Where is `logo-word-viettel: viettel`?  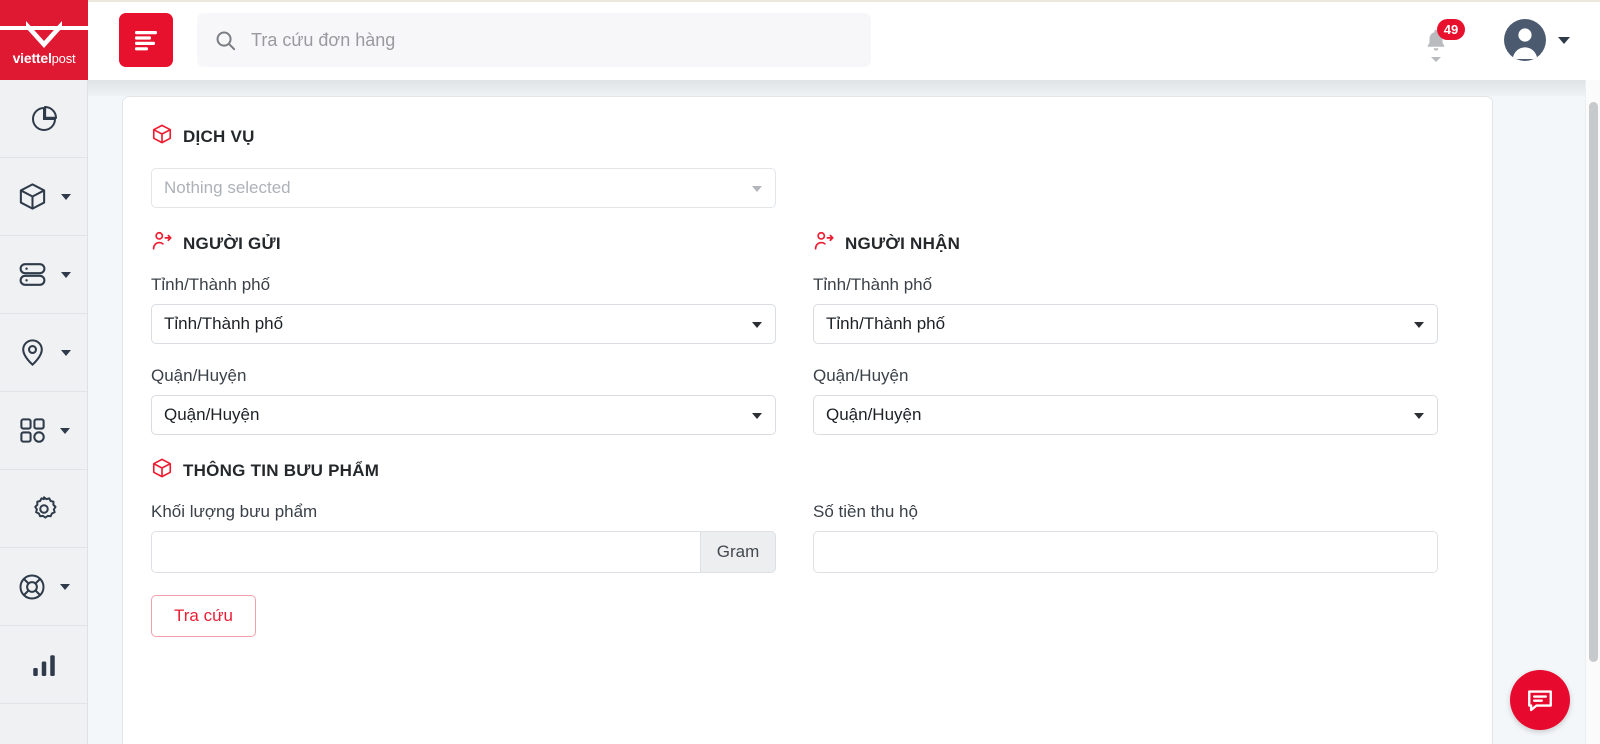
logo-word-viettel: viettel is located at coordinates (32, 57).